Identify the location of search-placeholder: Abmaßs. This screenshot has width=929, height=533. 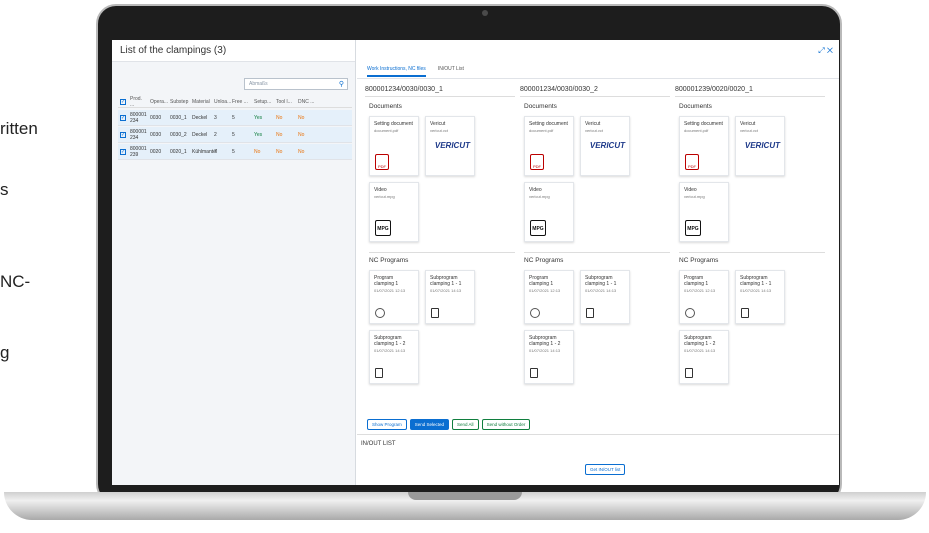
(258, 84).